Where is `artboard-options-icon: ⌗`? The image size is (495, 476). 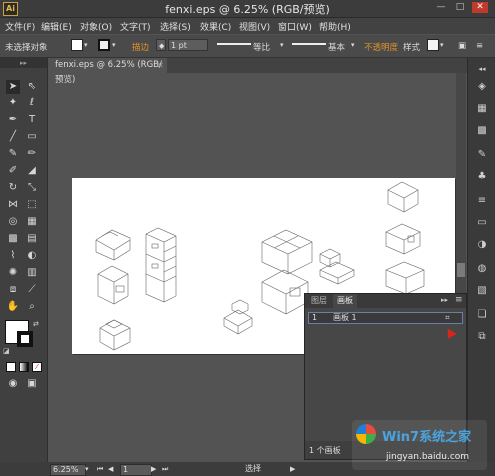
artboard-options-icon: ⌗ is located at coordinates (447, 318).